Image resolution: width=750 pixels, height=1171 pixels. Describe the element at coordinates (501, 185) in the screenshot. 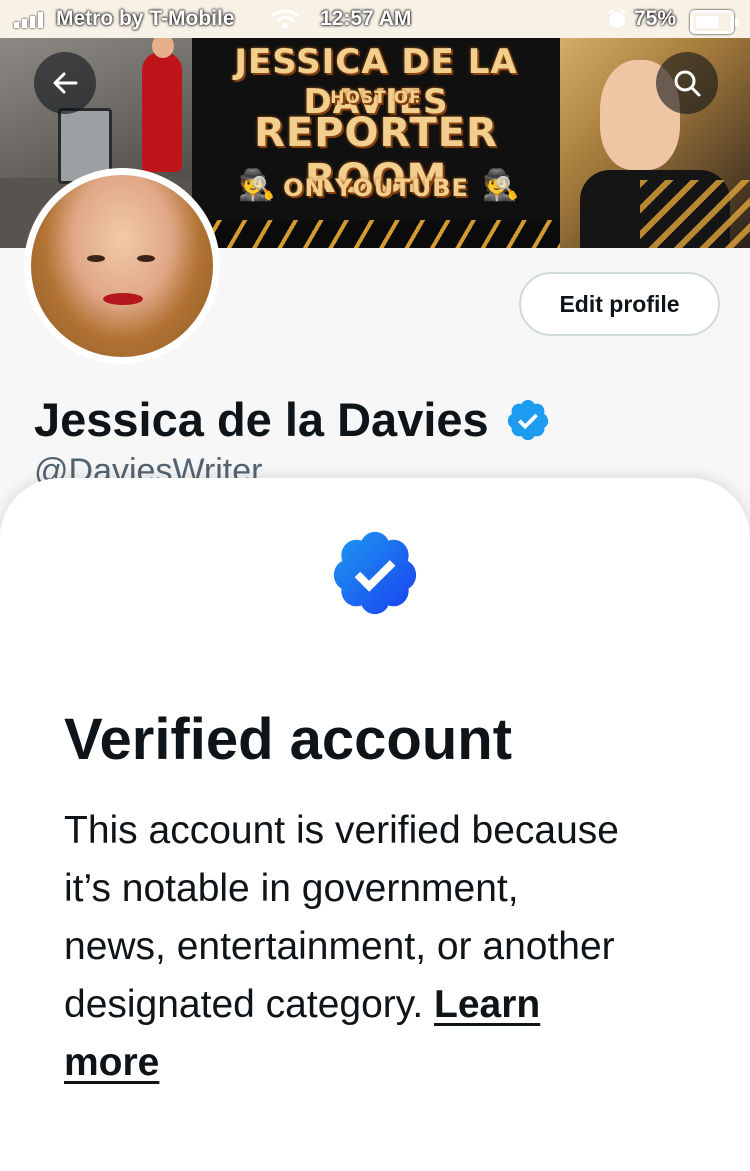

I see `spy-icon: 🕵` at that location.